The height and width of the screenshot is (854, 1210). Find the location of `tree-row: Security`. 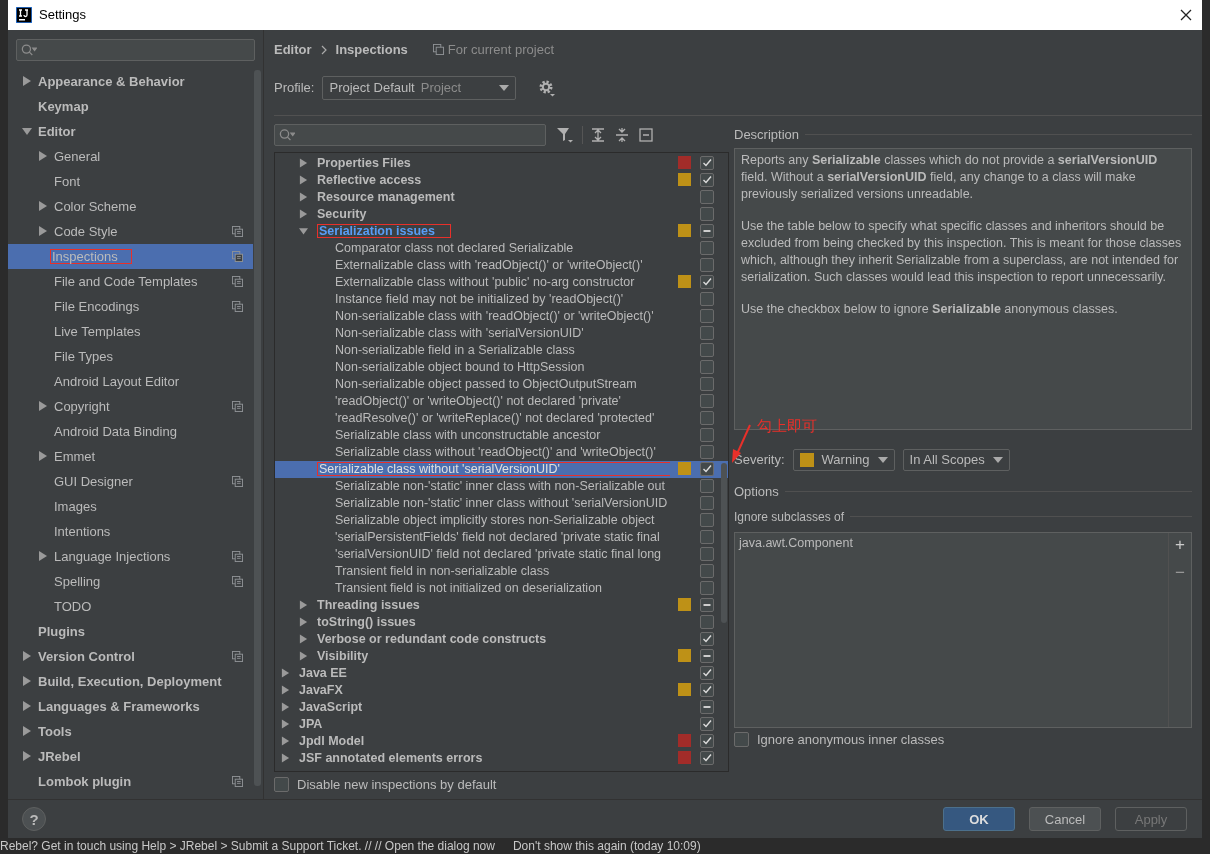

tree-row: Security is located at coordinates (501, 214).